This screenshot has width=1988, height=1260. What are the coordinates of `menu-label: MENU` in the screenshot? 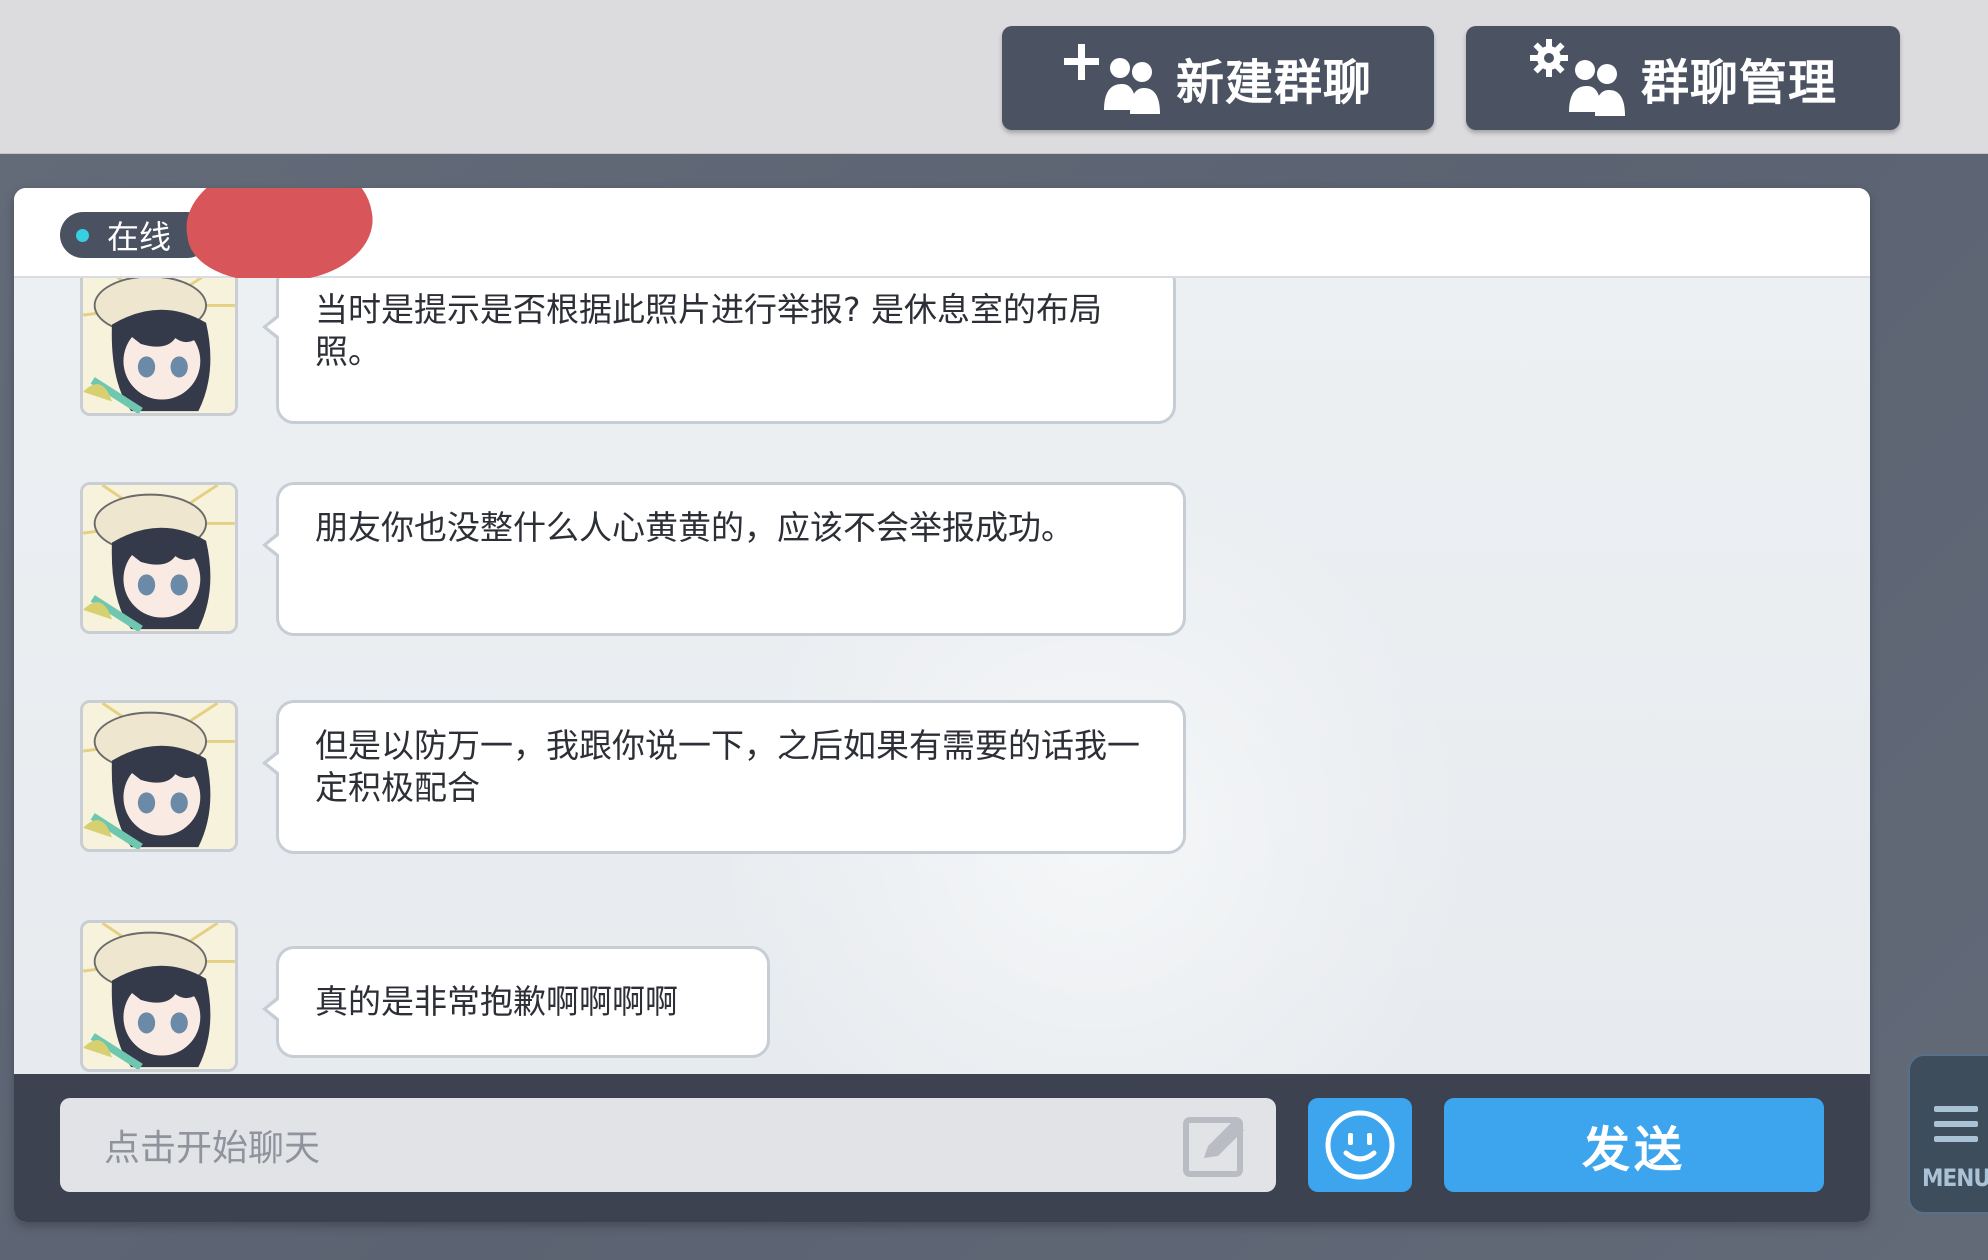 It's located at (1955, 1178).